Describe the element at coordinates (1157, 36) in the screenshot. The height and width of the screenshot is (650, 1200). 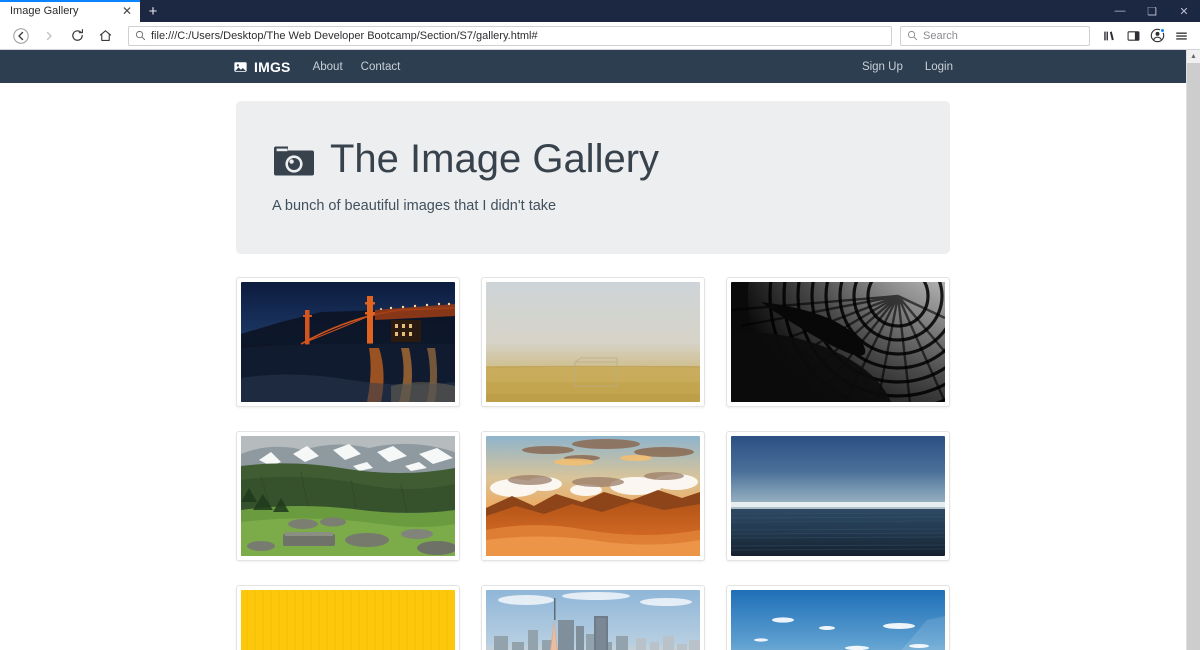
I see `account-icon` at that location.